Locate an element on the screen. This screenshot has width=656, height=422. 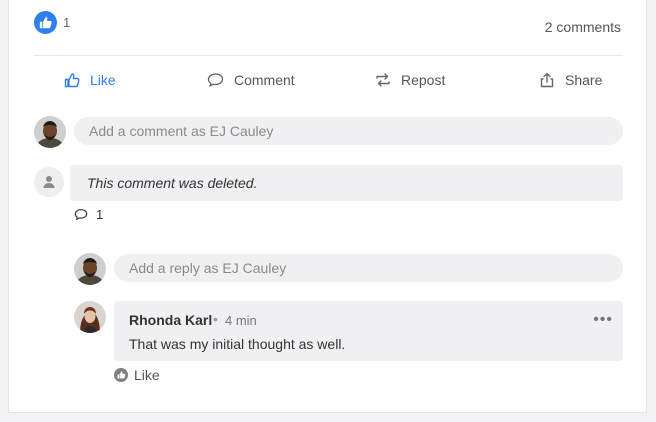
reply-like-label: Like is located at coordinates (147, 375).